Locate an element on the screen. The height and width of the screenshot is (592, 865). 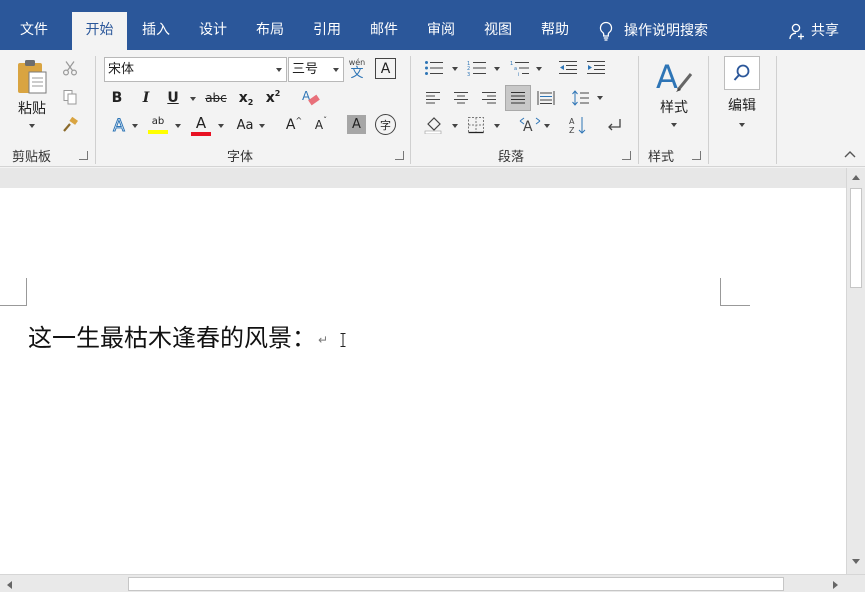
tab-home: 开始 is located at coordinates (99, 31).